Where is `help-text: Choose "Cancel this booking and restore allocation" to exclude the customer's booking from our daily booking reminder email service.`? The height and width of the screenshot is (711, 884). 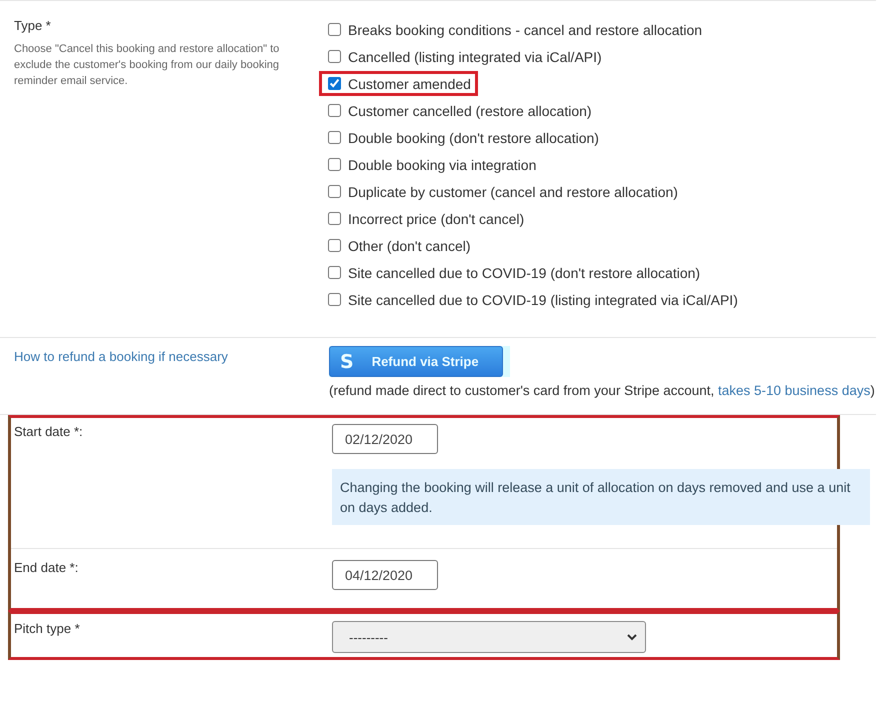 help-text: Choose "Cancel this booking and restore allocation" to exclude the customer's booking from our daily booking reminder email service. is located at coordinates (147, 65).